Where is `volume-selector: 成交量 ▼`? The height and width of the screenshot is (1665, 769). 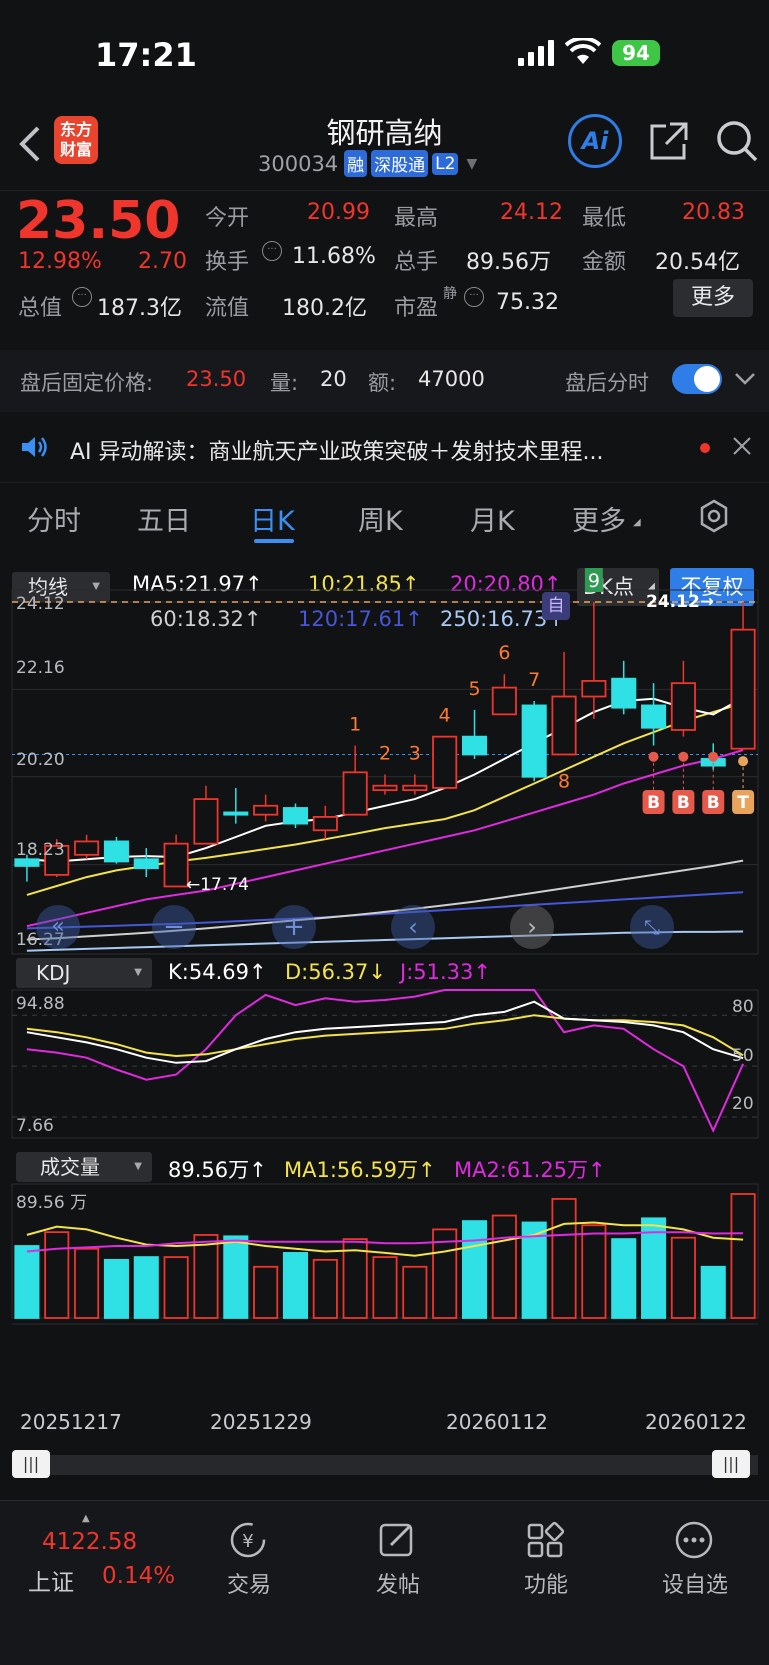 volume-selector: 成交量 ▼ is located at coordinates (84, 1167).